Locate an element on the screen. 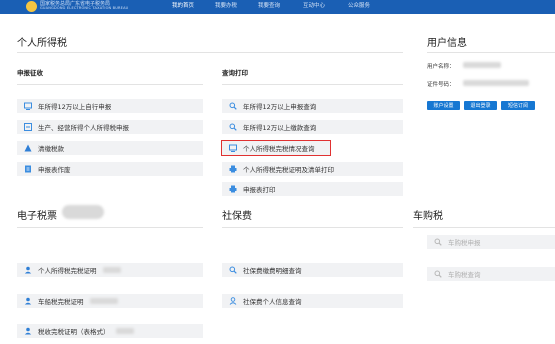  logout-button: 退出登录 is located at coordinates (480, 105).